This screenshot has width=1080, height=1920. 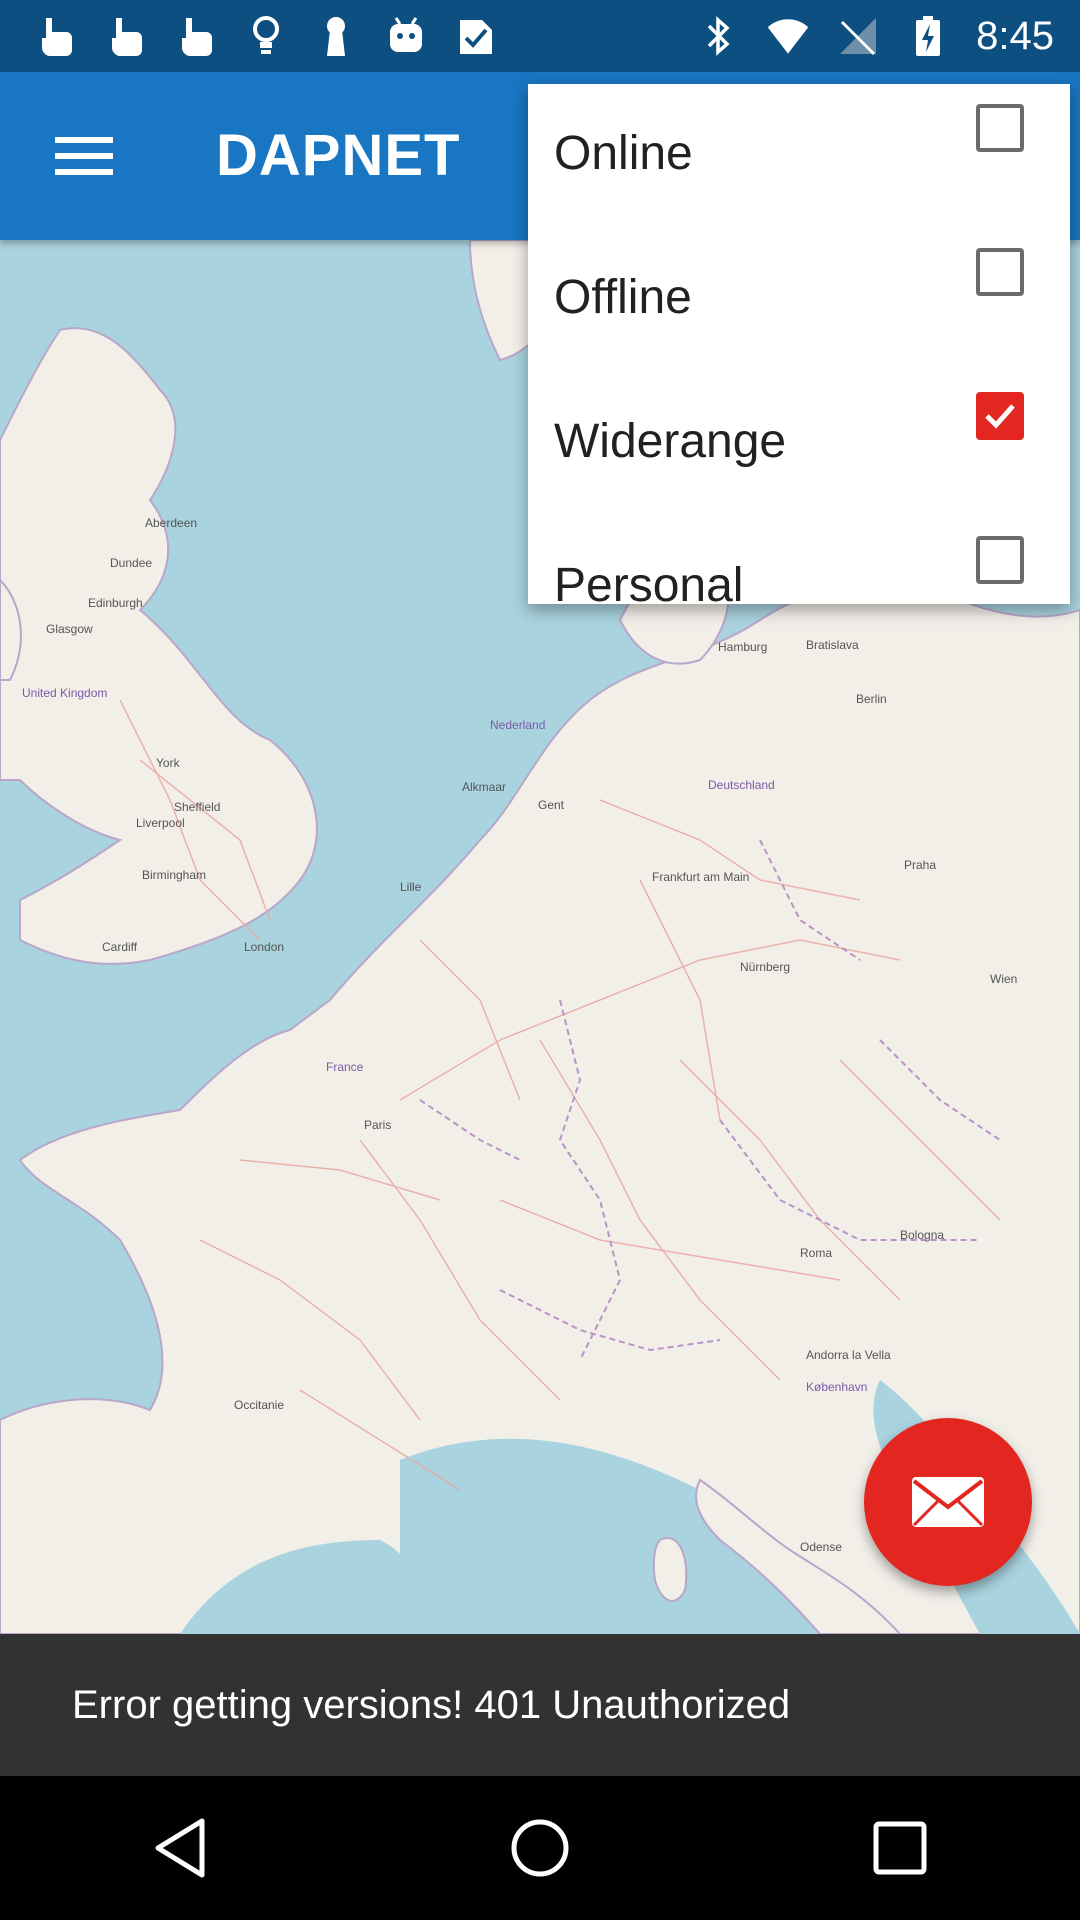 I want to click on map-label: Cardiff, so click(x=120, y=947).